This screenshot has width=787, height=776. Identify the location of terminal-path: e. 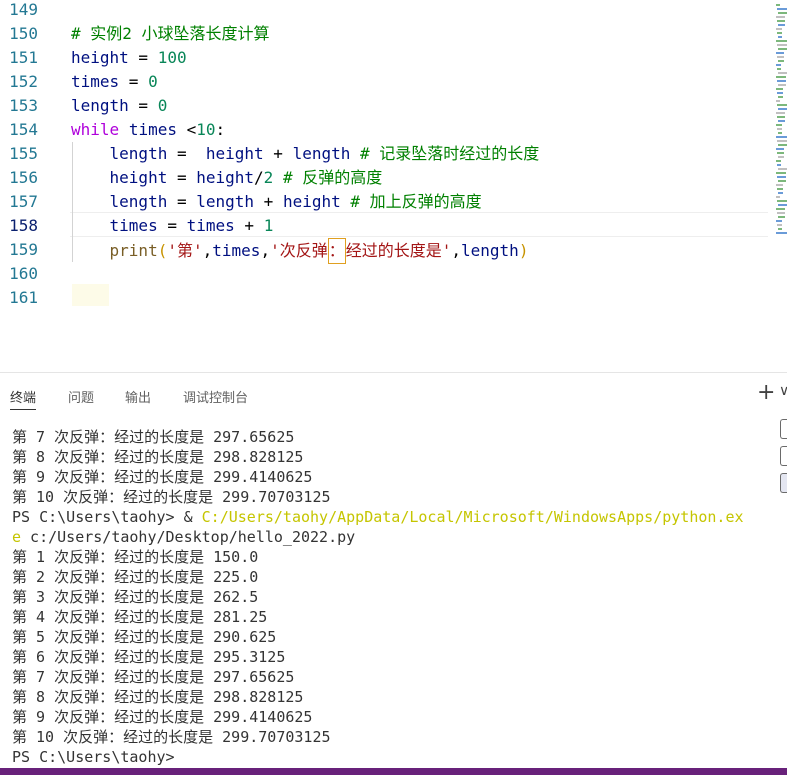
(17, 537).